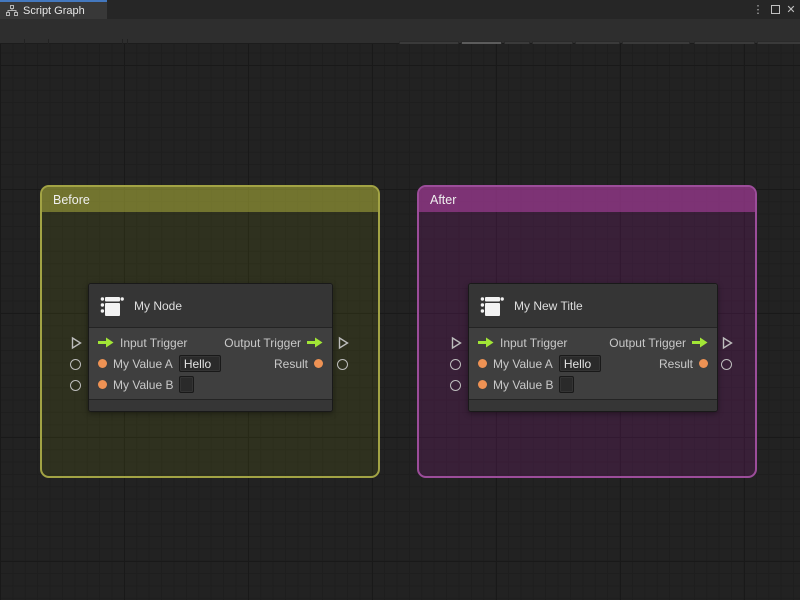 This screenshot has width=800, height=600. What do you see at coordinates (71, 199) in the screenshot?
I see `group-label: Before` at bounding box center [71, 199].